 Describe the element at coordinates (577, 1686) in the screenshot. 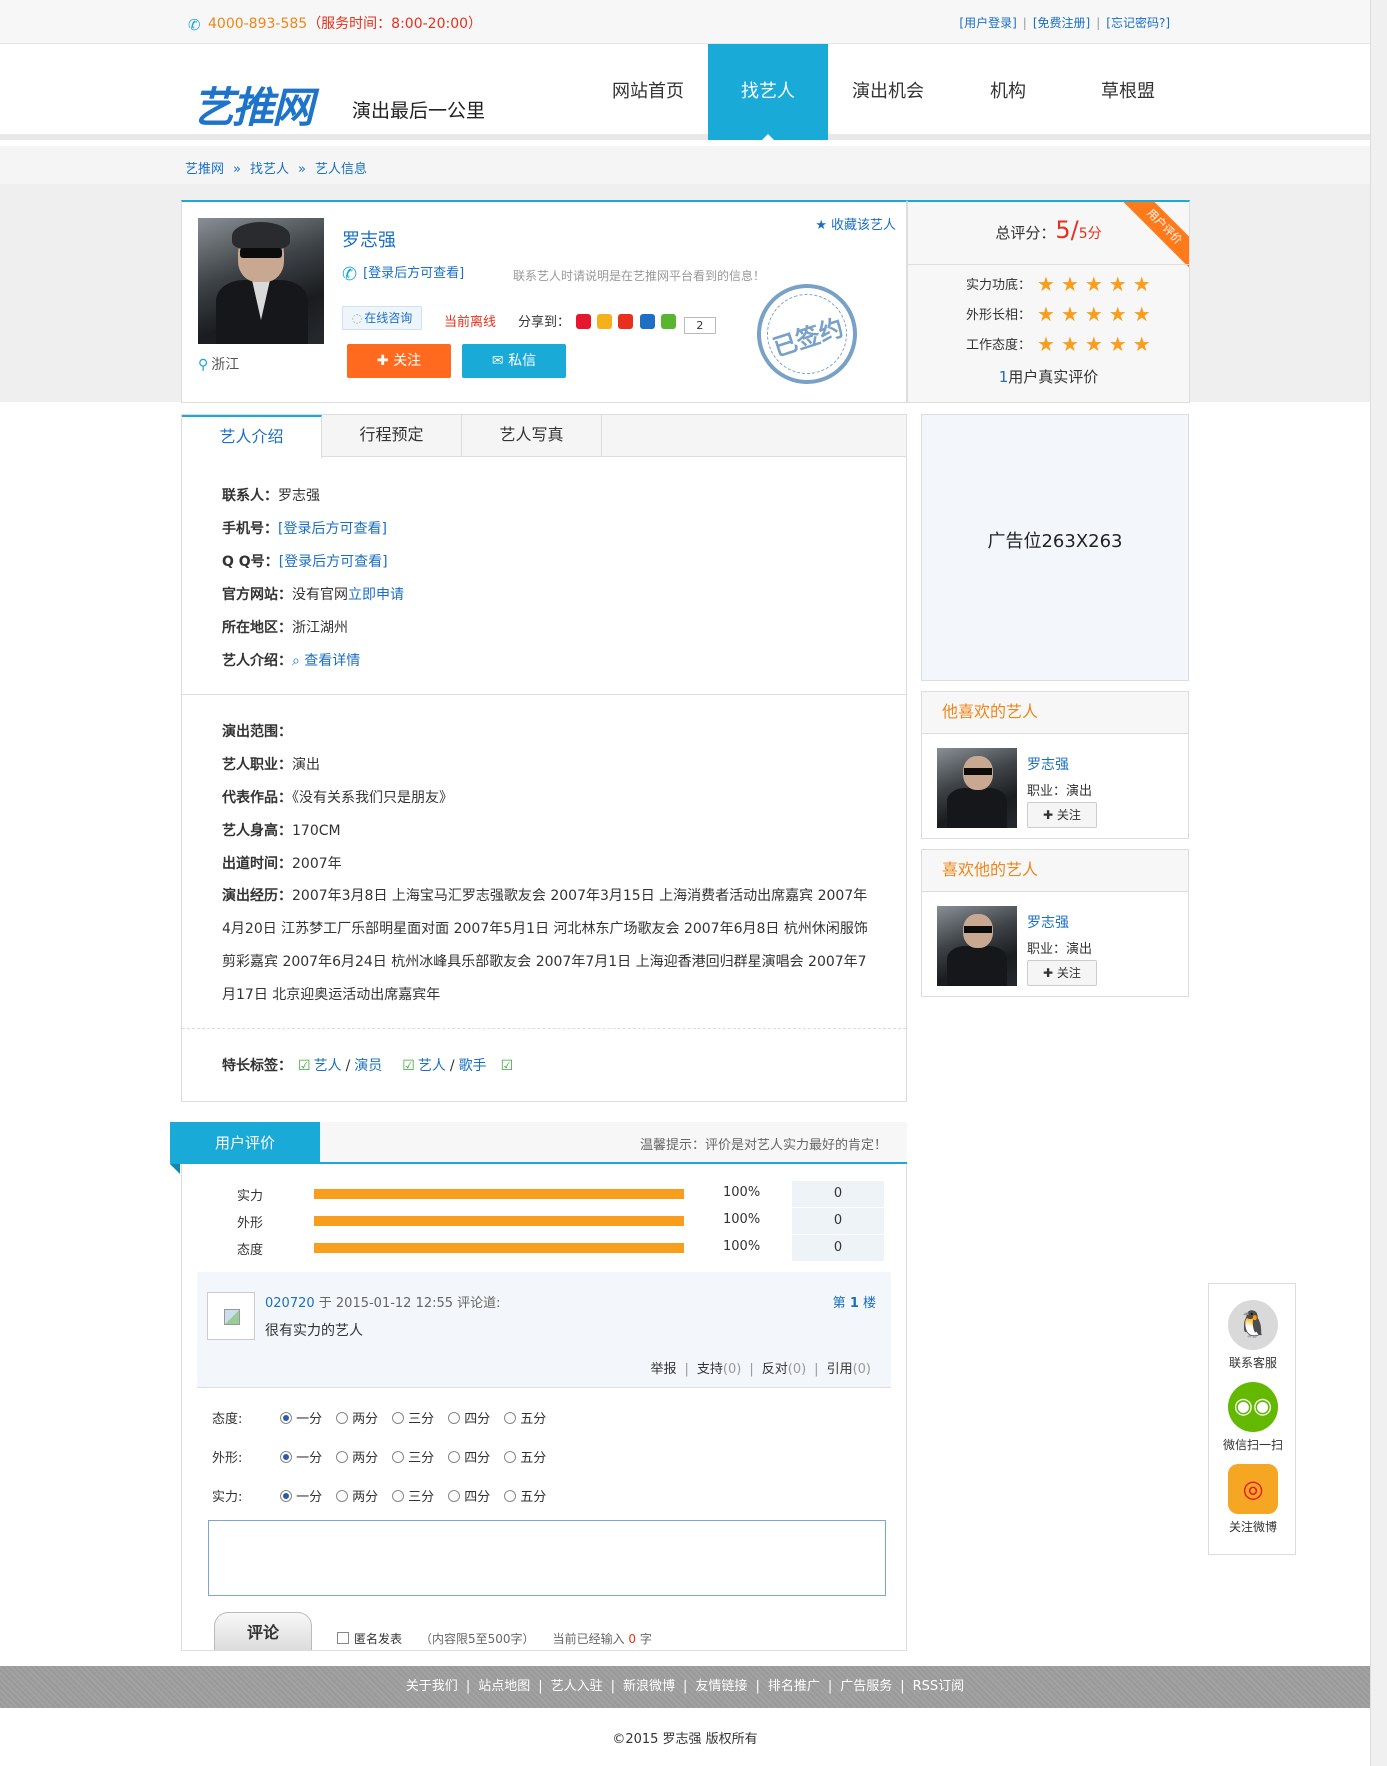

I see `footer-link: 艺人入驻` at that location.